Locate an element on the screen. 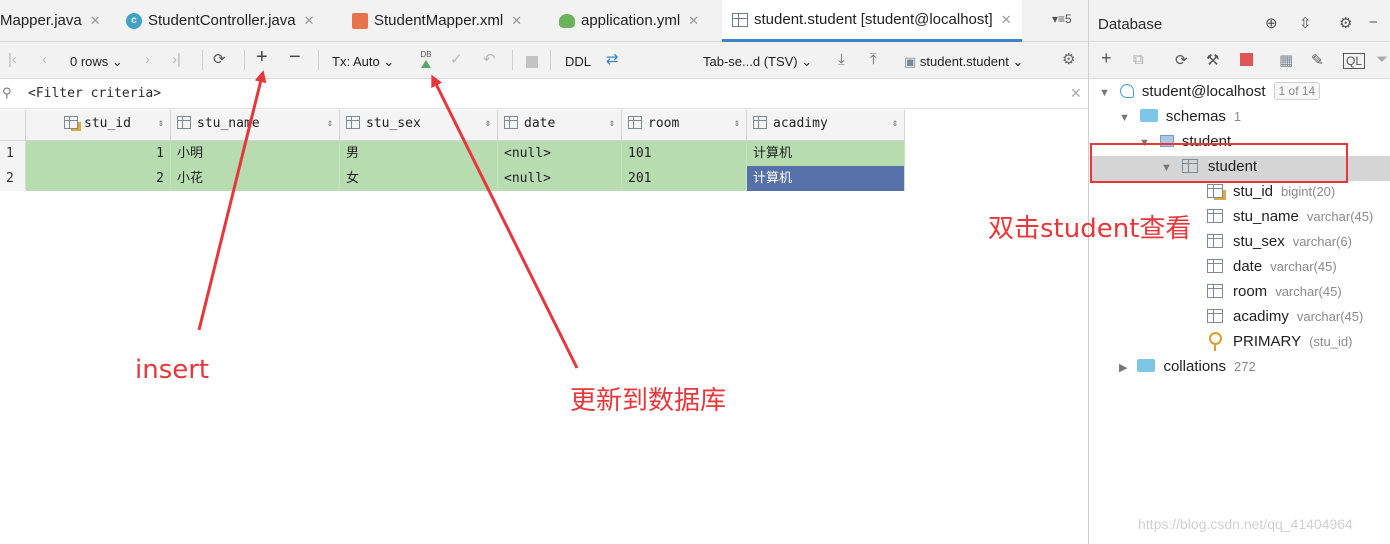  rows-count-label: 0 rows is located at coordinates (89, 61).